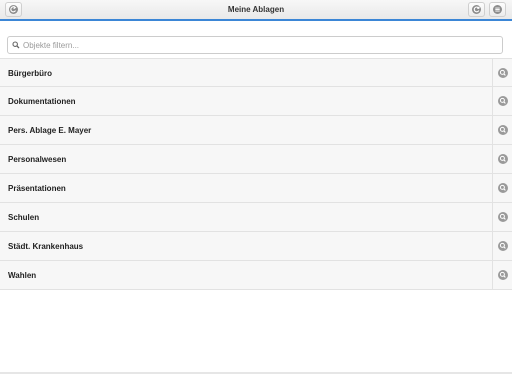 The height and width of the screenshot is (374, 512). What do you see at coordinates (30, 73) in the screenshot?
I see `list-item-label: Bürgerbüro` at bounding box center [30, 73].